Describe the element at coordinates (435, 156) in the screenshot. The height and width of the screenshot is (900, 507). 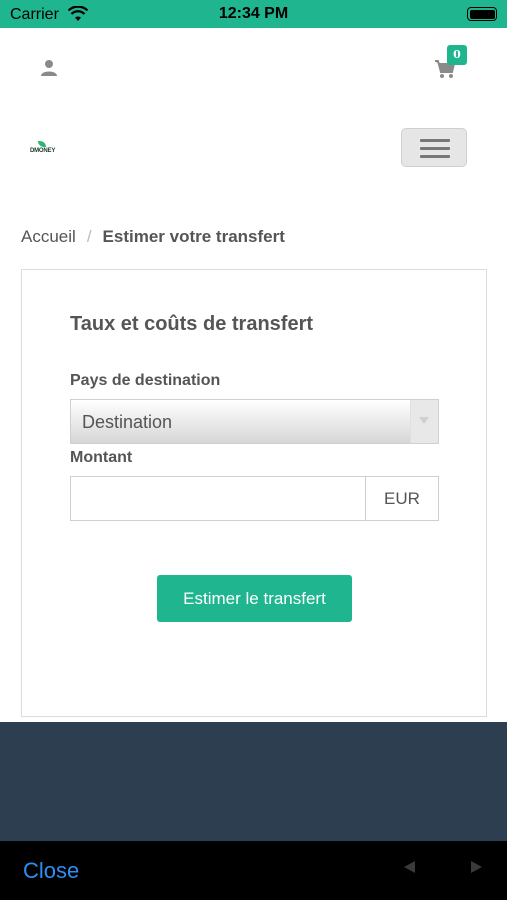
I see `hamburger-icon-bar-bottom` at that location.